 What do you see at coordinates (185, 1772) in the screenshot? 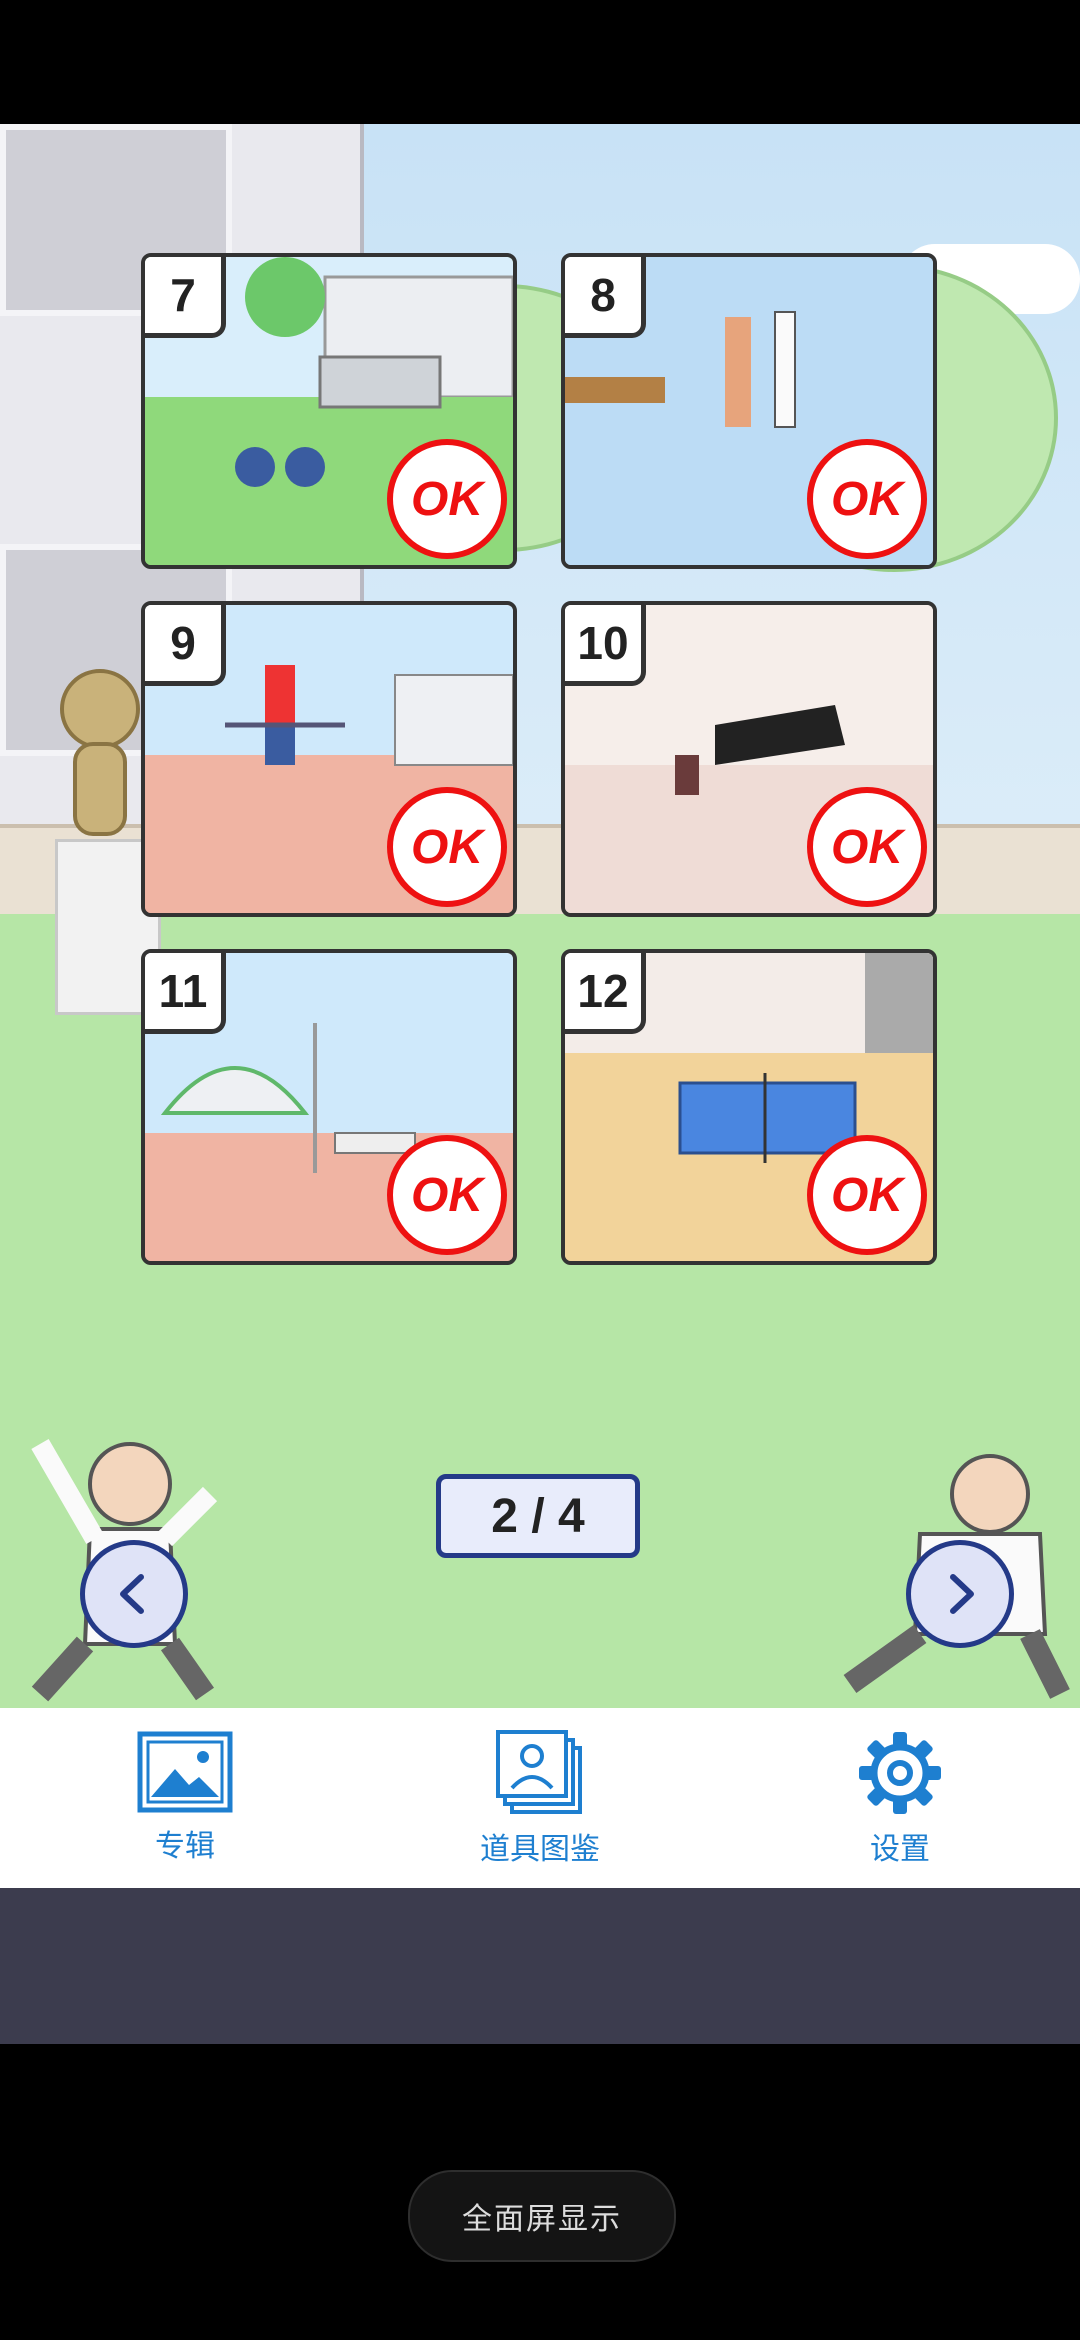
I see `picture-icon` at bounding box center [185, 1772].